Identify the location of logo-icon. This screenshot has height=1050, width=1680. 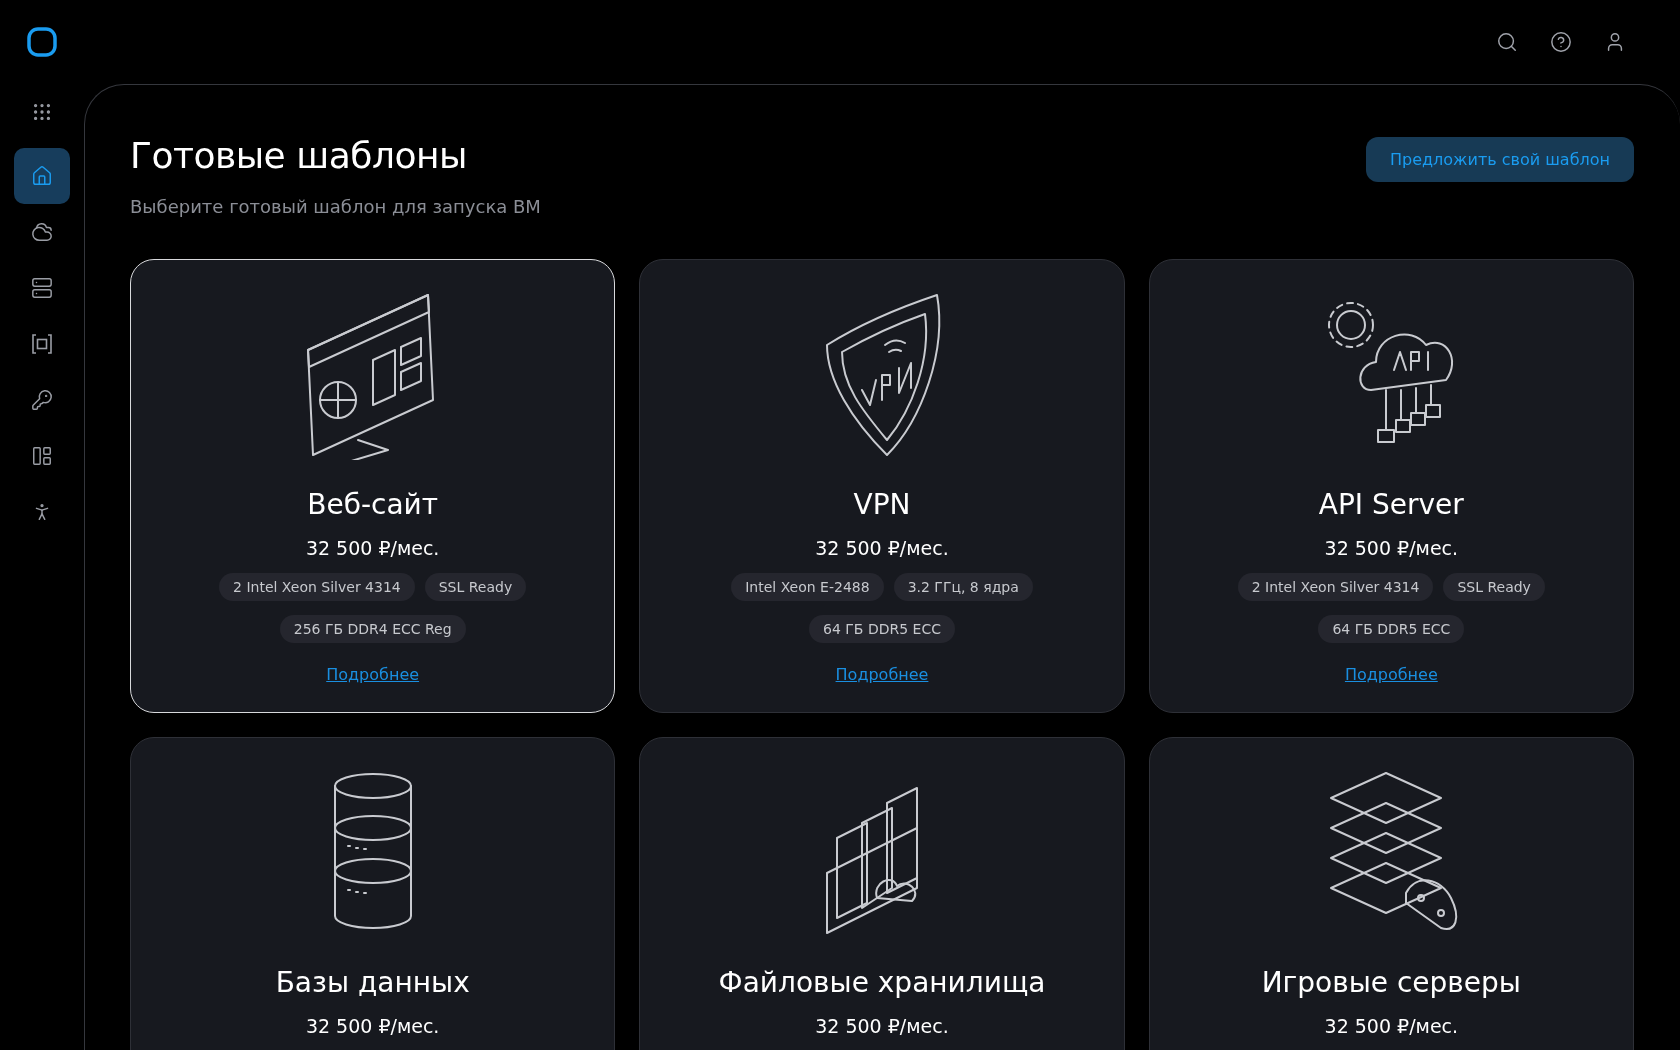
(42, 42).